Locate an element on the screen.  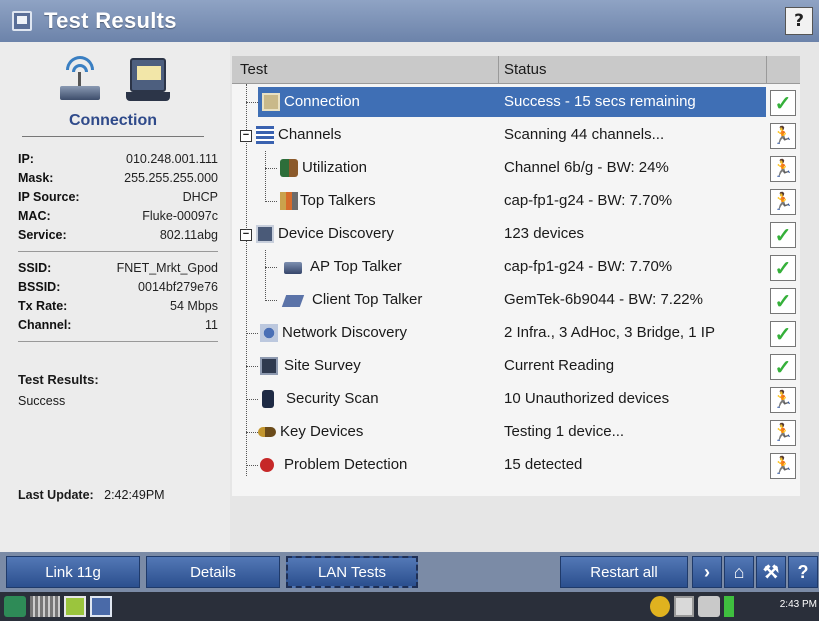
taskbar: 2:43 PM is located at coordinates (409, 606).